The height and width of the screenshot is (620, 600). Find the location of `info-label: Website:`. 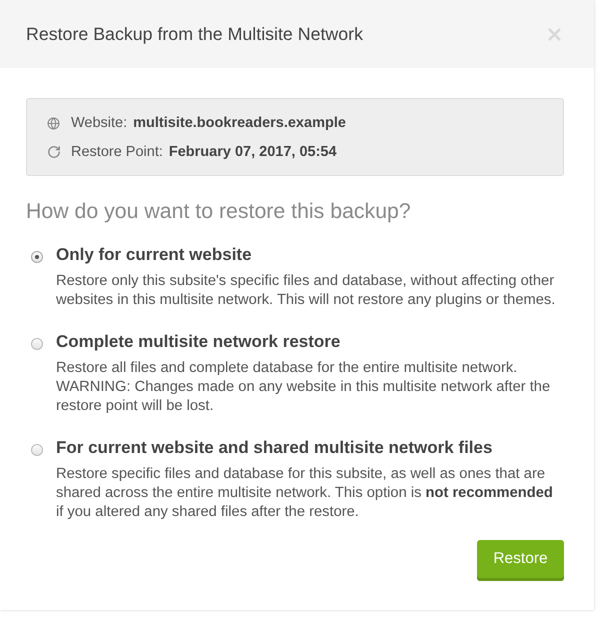

info-label: Website: is located at coordinates (99, 123).